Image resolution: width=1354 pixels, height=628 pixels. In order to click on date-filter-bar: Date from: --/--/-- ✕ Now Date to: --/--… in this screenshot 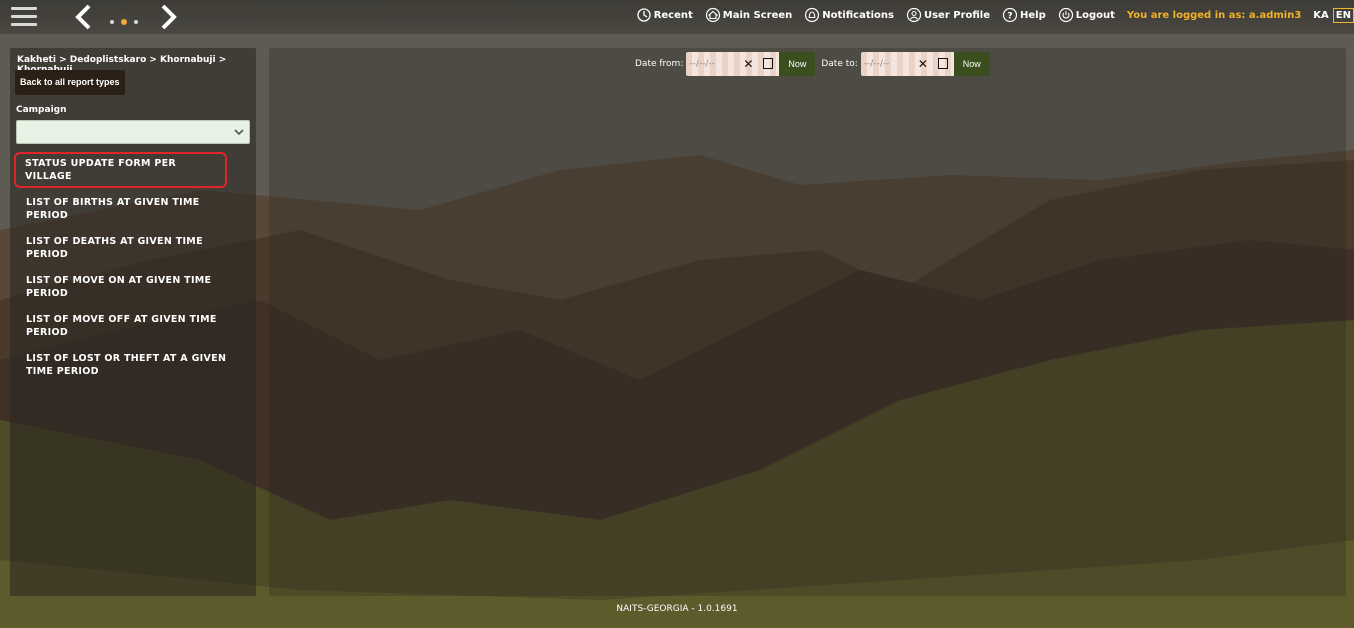, I will do `click(815, 64)`.